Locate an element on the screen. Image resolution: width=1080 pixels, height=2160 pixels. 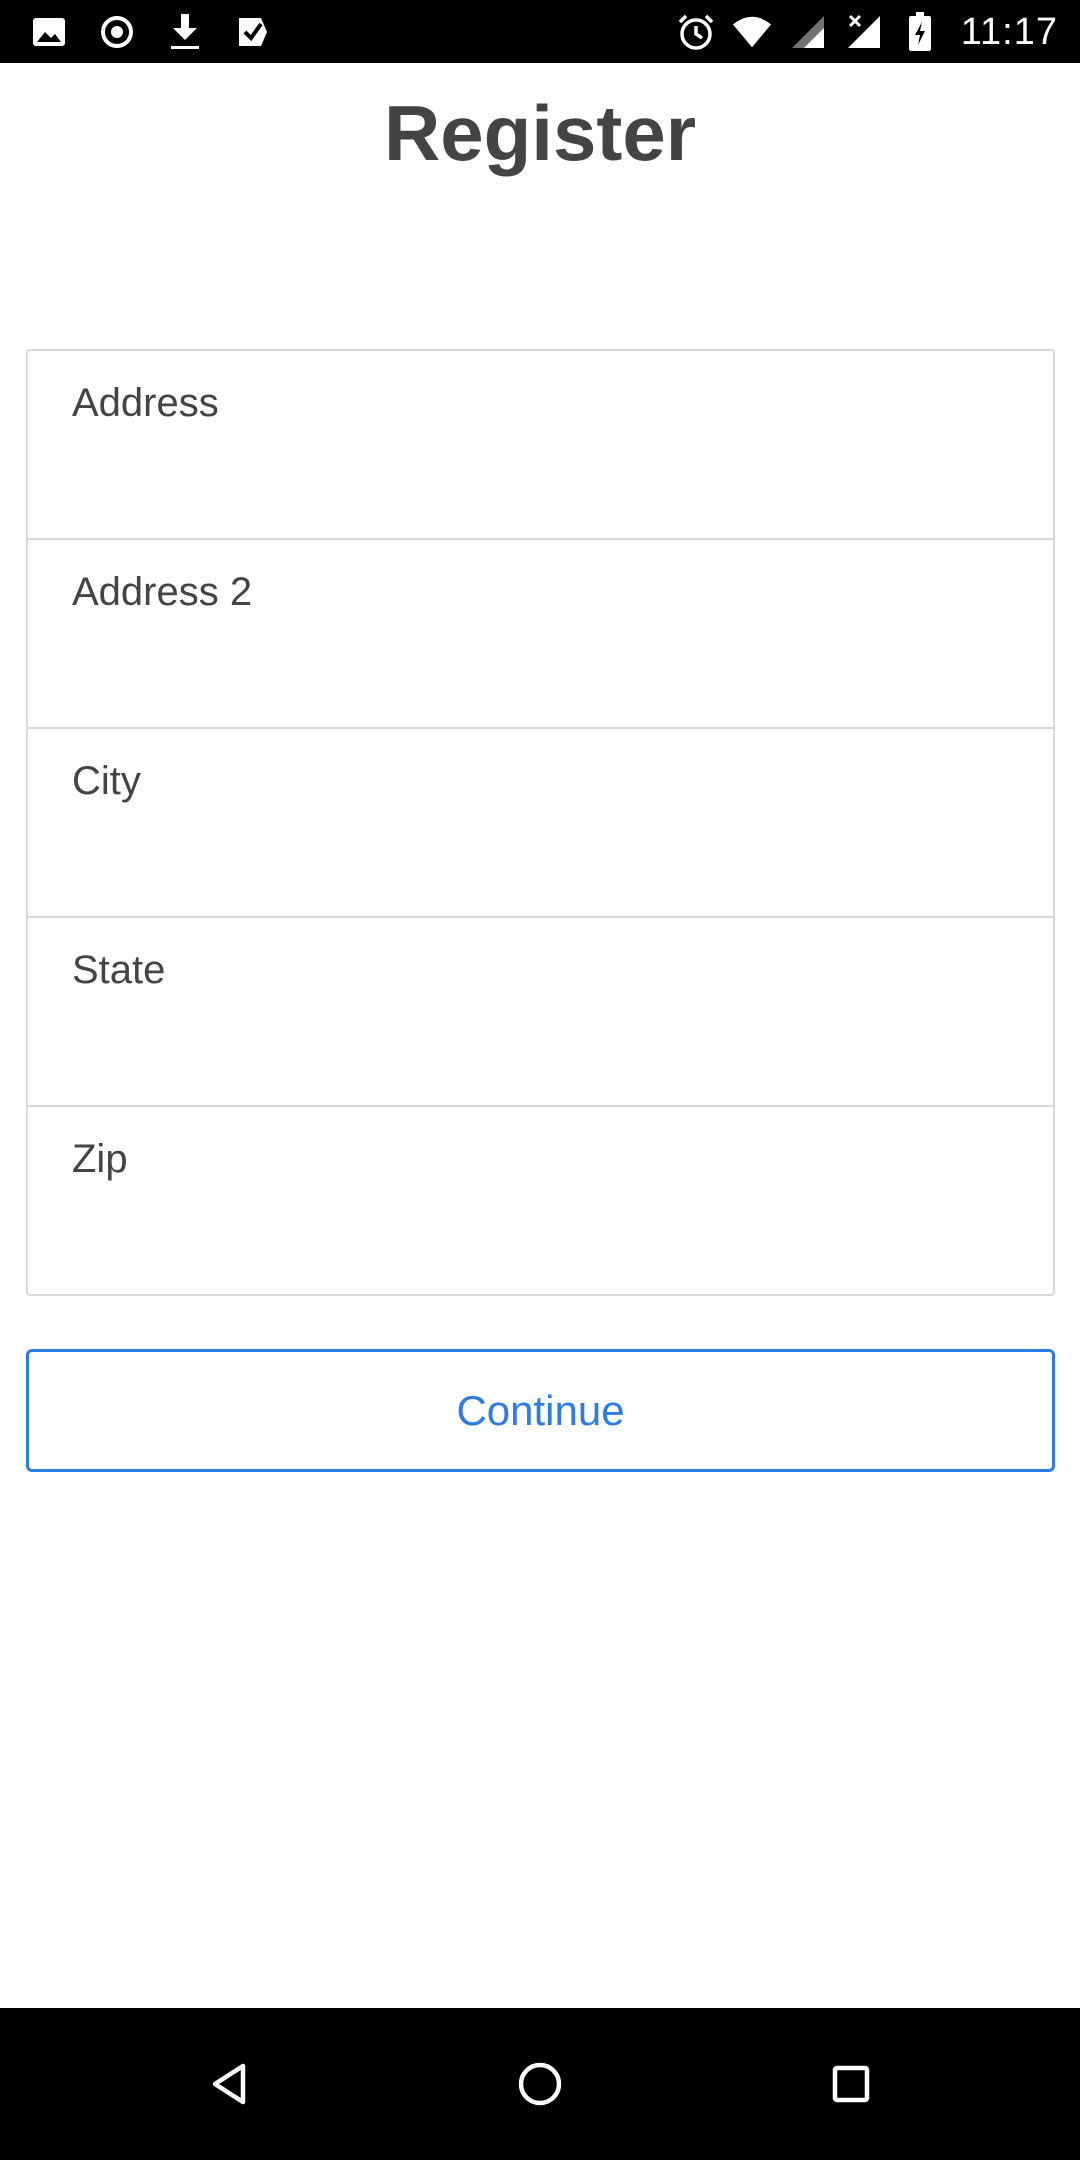
back-icon is located at coordinates (229, 2084).